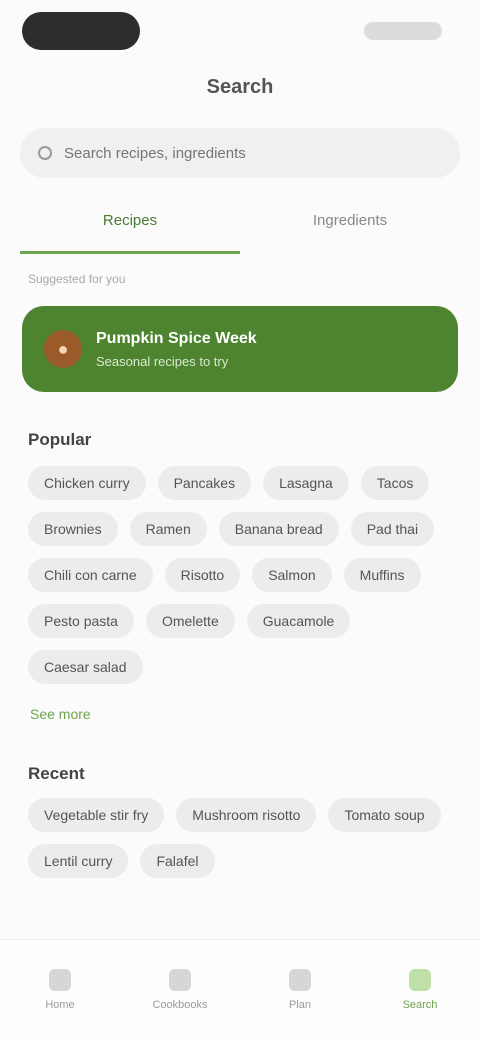 The height and width of the screenshot is (1040, 480). I want to click on recent-section-title: Recent, so click(56, 773).